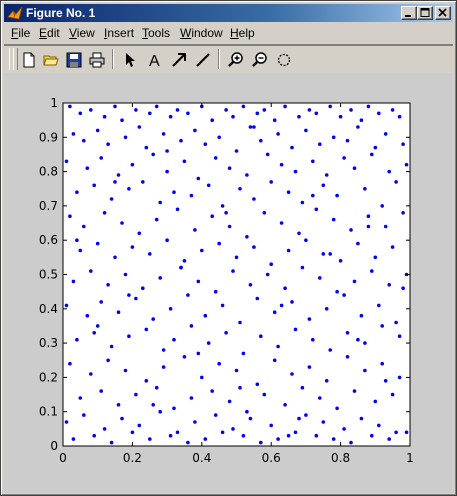  Describe the element at coordinates (242, 33) in the screenshot. I see `menu-help: Help` at that location.